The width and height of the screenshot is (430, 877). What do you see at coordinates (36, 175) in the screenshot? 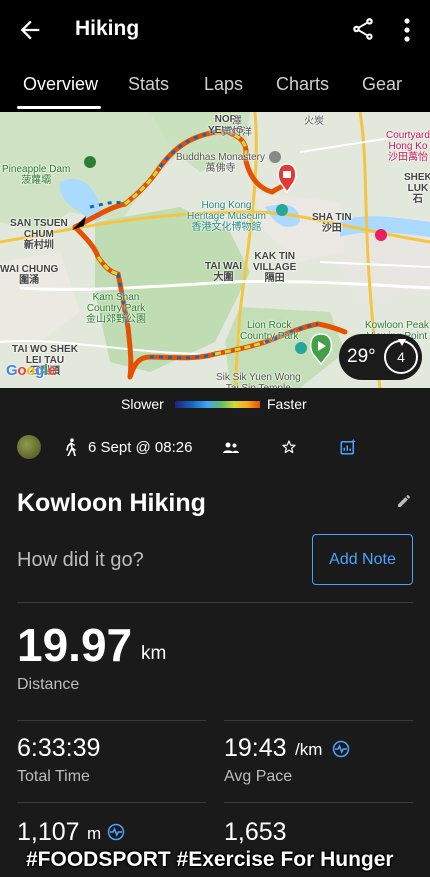
I see `map-label-pineapple-dam: Pineapple Dam 菠蘿壩` at bounding box center [36, 175].